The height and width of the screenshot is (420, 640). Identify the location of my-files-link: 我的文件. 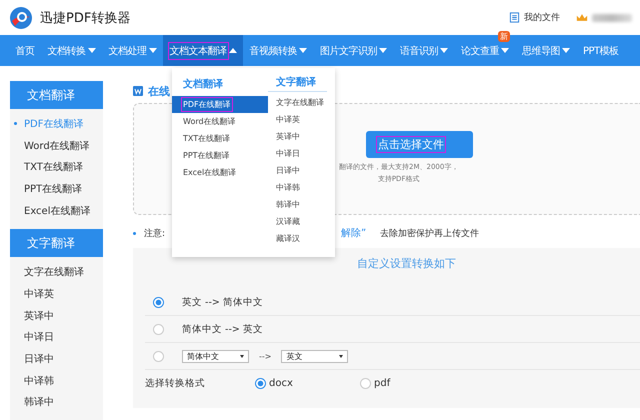
(542, 17).